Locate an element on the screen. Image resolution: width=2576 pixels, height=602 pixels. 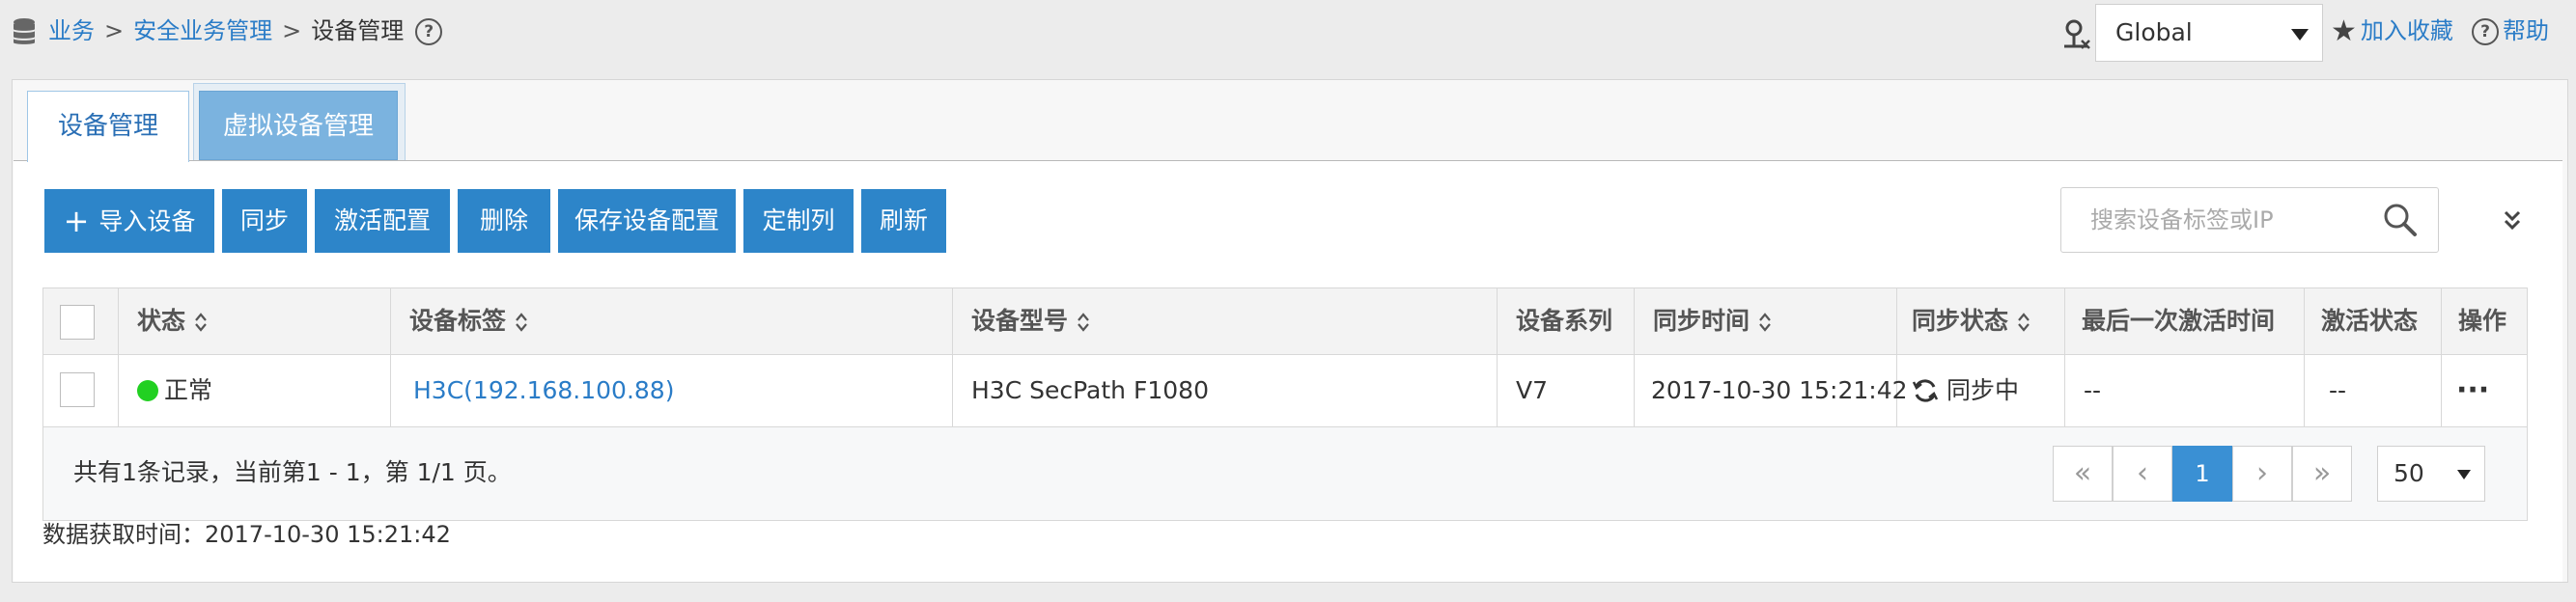
header-device-model: 设备型号 is located at coordinates (1030, 321).